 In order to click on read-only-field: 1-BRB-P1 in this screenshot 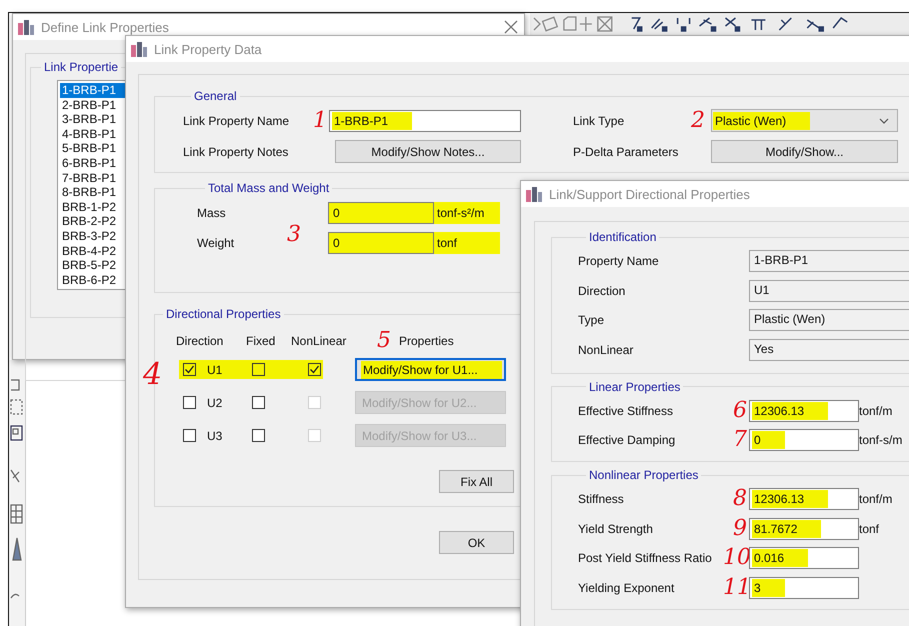, I will do `click(829, 261)`.